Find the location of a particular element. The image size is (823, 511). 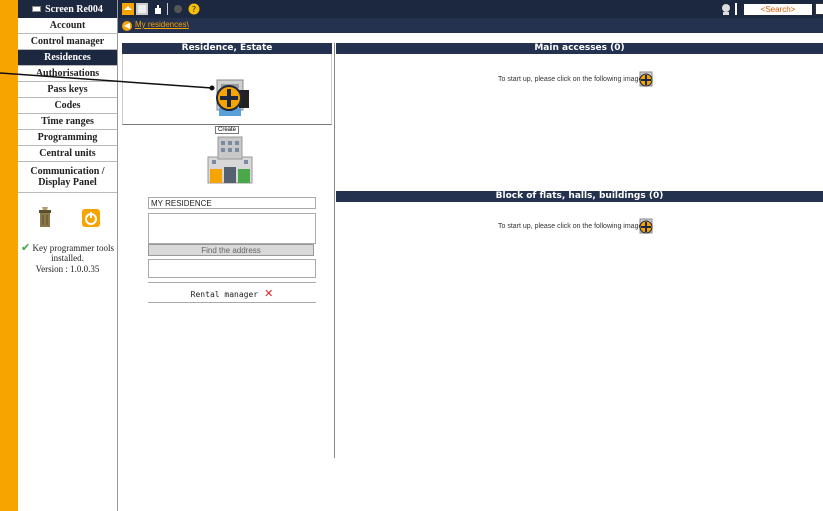

residence-description-field is located at coordinates (232, 228).